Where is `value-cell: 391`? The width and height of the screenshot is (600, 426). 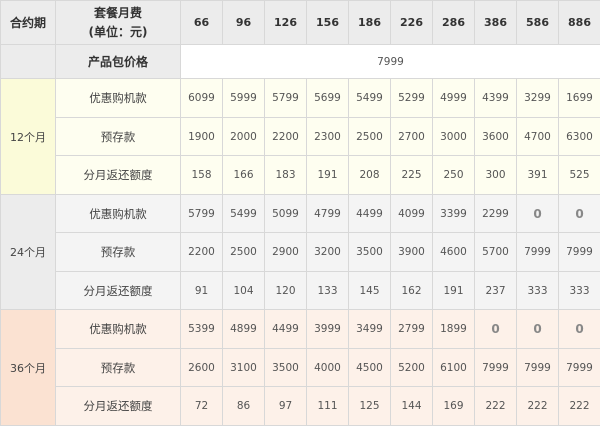 value-cell: 391 is located at coordinates (537, 175).